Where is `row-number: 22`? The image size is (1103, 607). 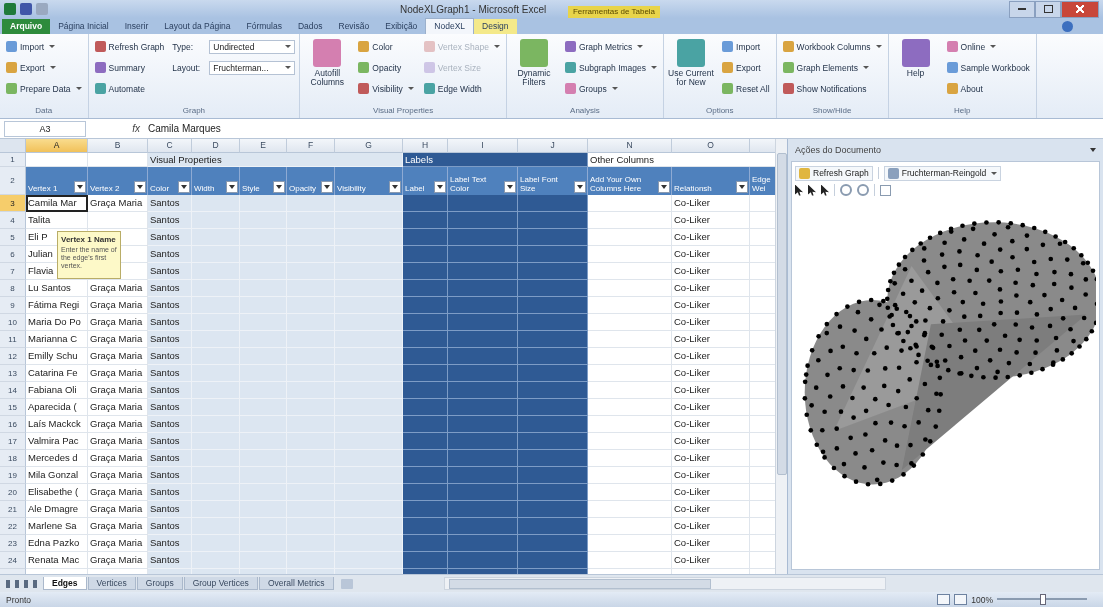
row-number: 22 is located at coordinates (13, 526).